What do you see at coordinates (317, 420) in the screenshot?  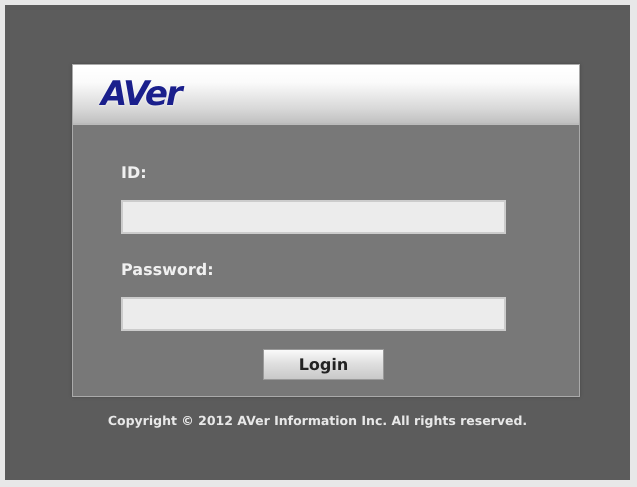 I see `copyright-text: Copyright © 2012 AVer Information Inc. All rights reserved.` at bounding box center [317, 420].